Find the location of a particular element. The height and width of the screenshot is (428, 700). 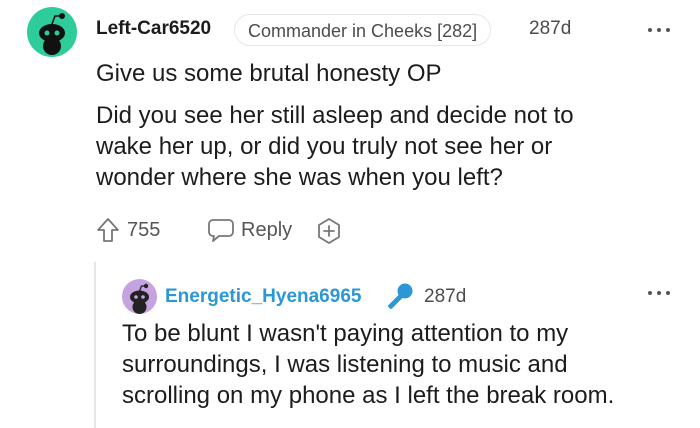

comment-bubble-icon is located at coordinates (221, 230).